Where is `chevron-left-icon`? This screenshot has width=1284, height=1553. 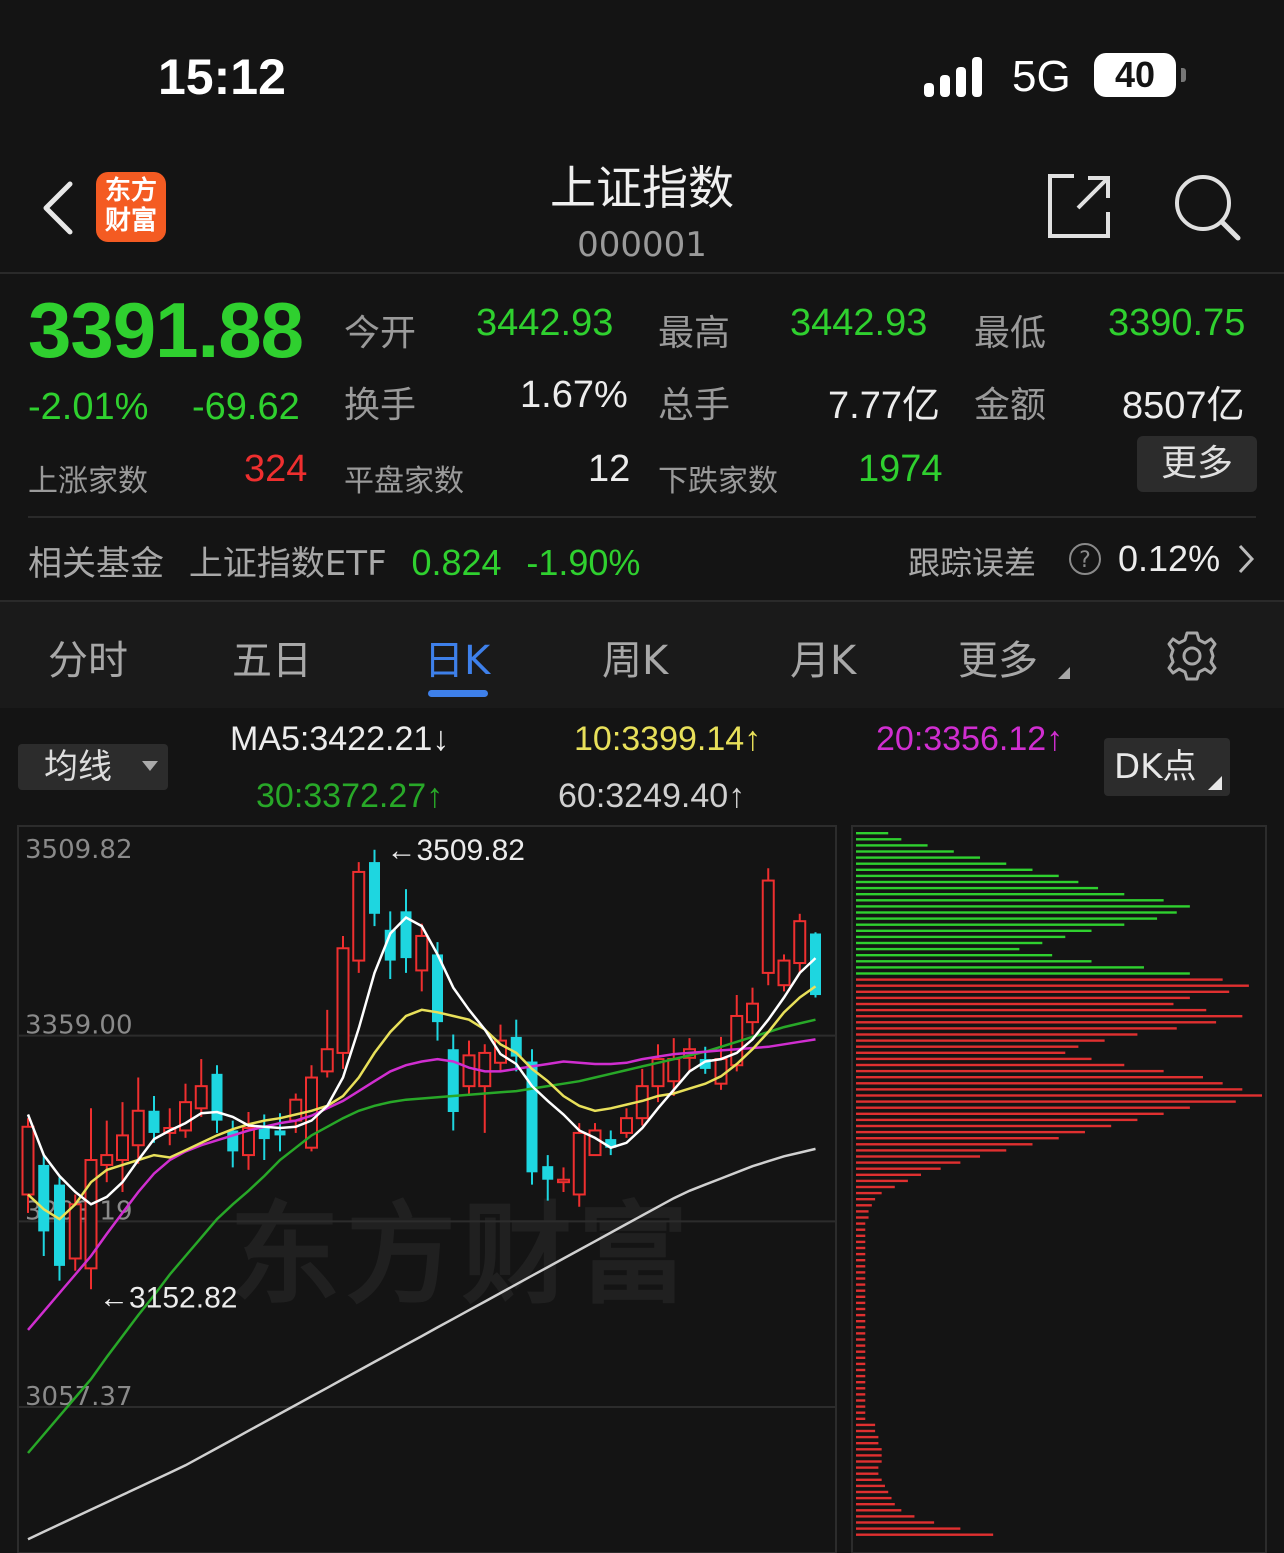 chevron-left-icon is located at coordinates (58, 208).